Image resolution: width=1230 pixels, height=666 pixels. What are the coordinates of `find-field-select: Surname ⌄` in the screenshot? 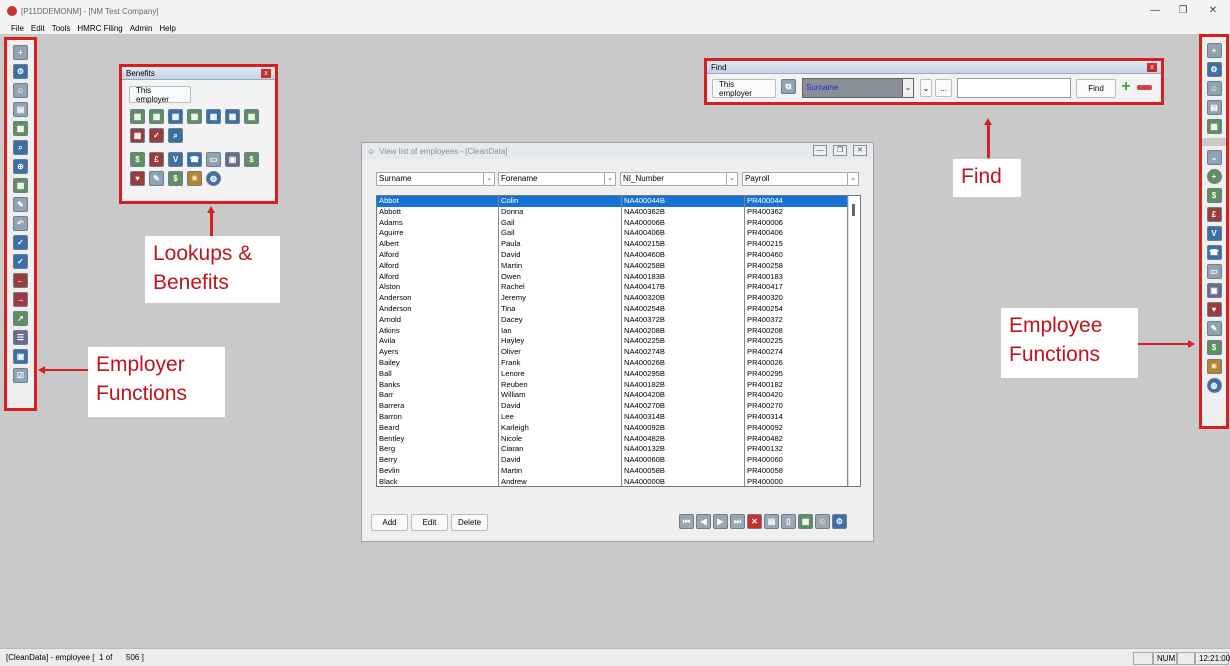 It's located at (858, 88).